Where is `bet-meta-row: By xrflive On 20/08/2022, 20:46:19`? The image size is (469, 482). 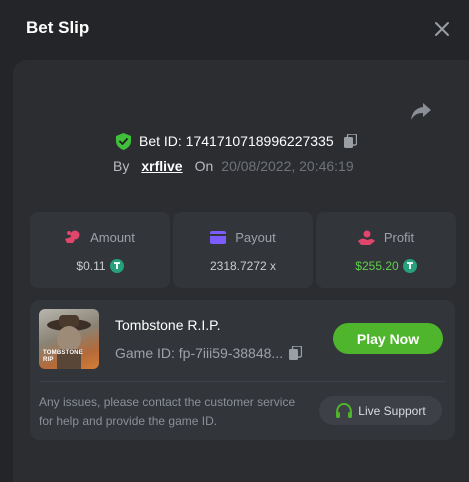
bet-meta-row: By xrflive On 20/08/2022, 20:46:19 is located at coordinates (233, 166).